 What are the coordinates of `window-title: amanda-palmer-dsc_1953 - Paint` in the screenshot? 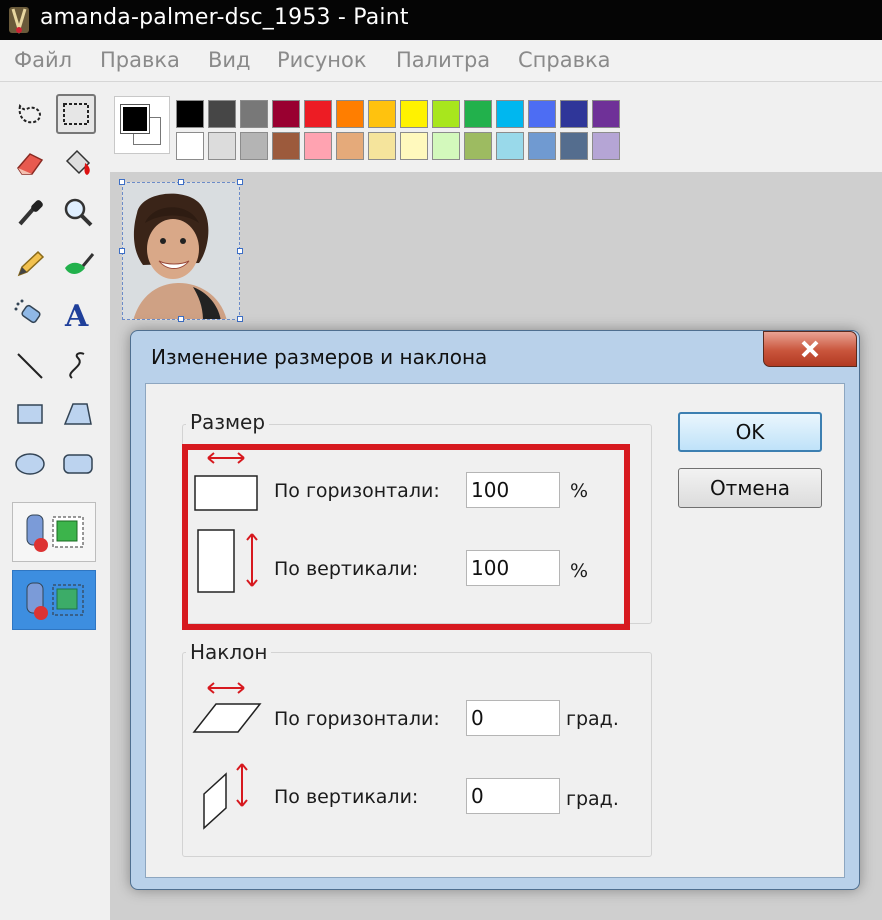 It's located at (224, 17).